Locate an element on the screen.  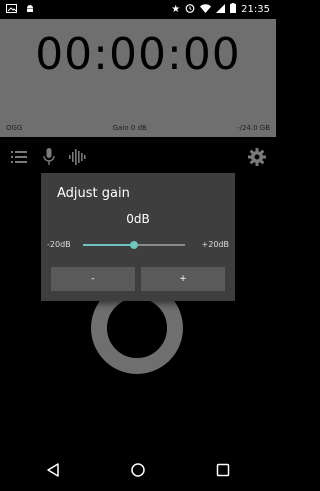
format-label: OGG is located at coordinates (14, 128).